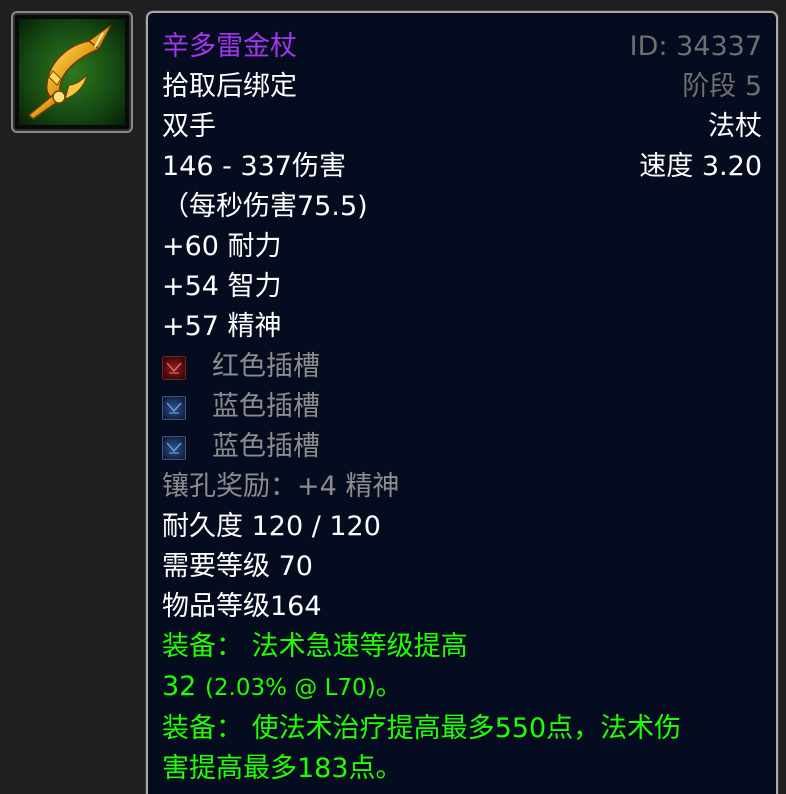  I want to click on tooltip-row-durability: 耐久度 120 / 120, so click(462, 527).